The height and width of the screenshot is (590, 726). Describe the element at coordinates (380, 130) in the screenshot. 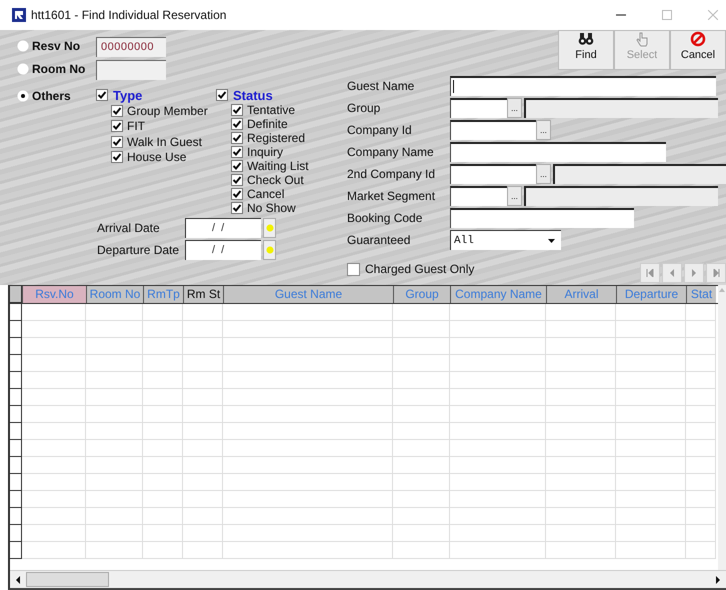

I see `field-label: Company Id` at that location.